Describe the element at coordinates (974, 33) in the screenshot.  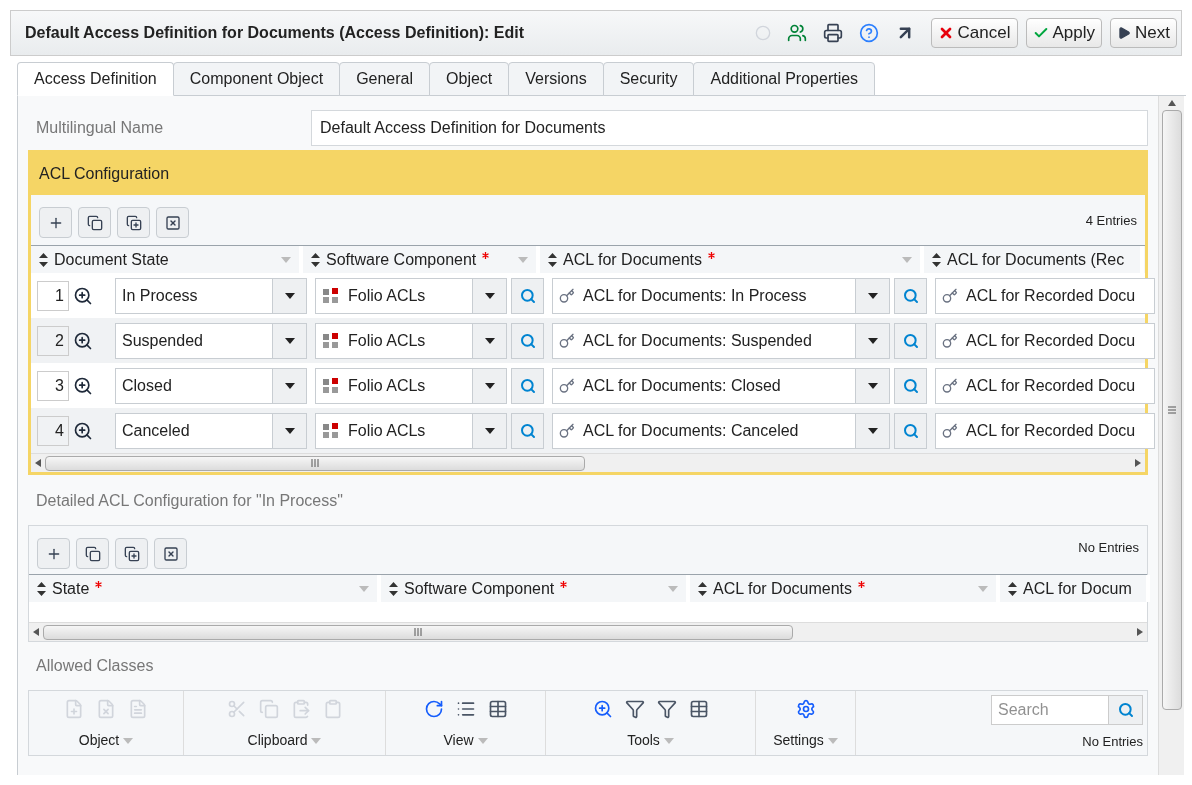
I see `cancel-button: Cancel` at that location.